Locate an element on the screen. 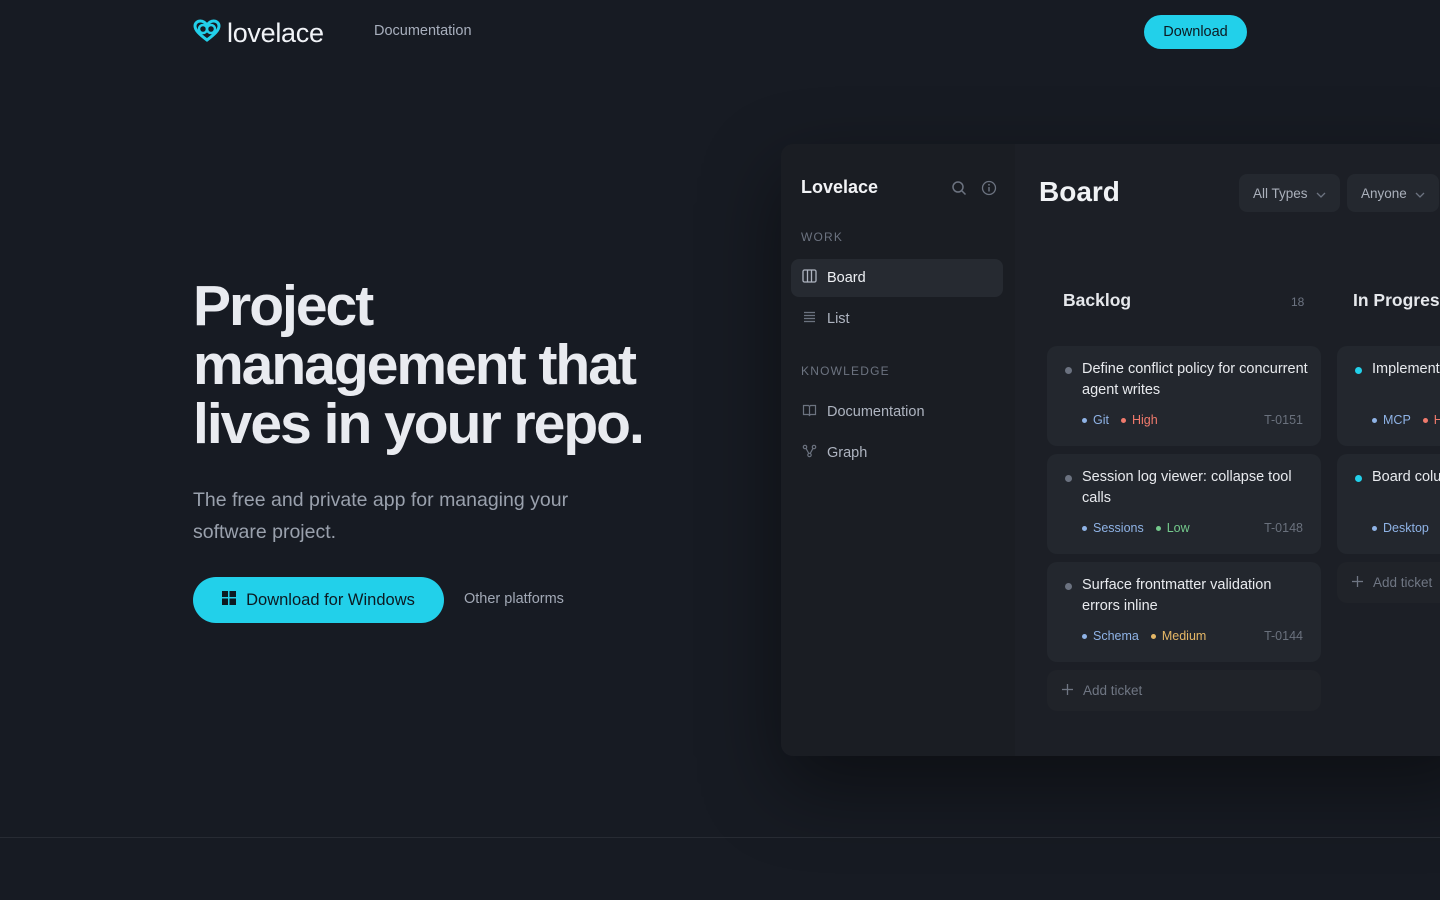  logo: lovelace is located at coordinates (258, 33).